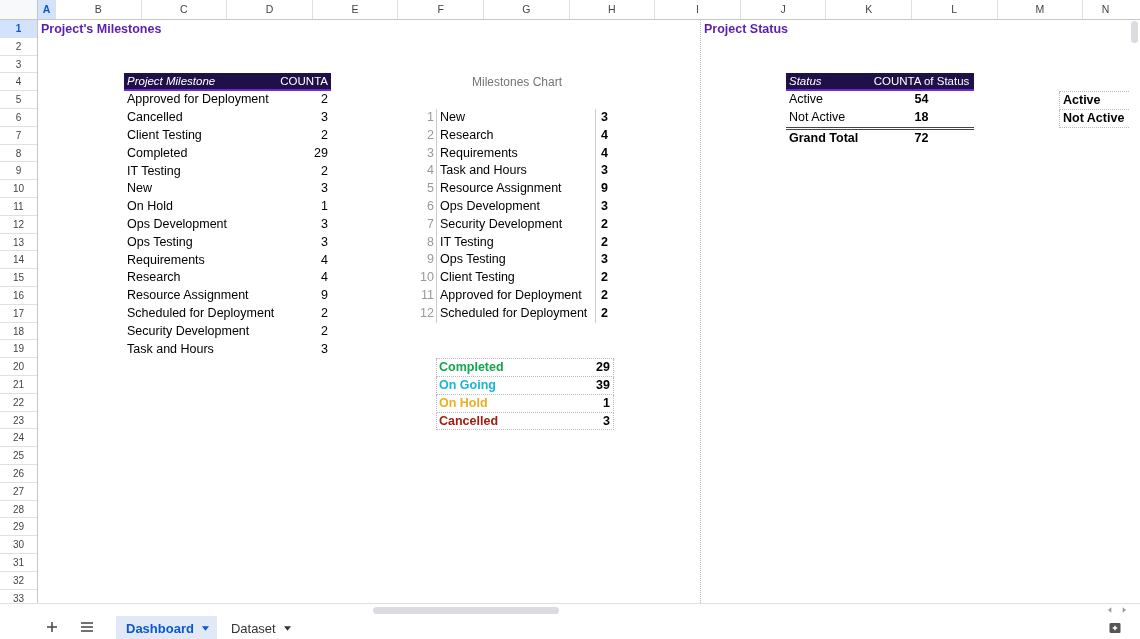  I want to click on row-header: 10, so click(18, 189).